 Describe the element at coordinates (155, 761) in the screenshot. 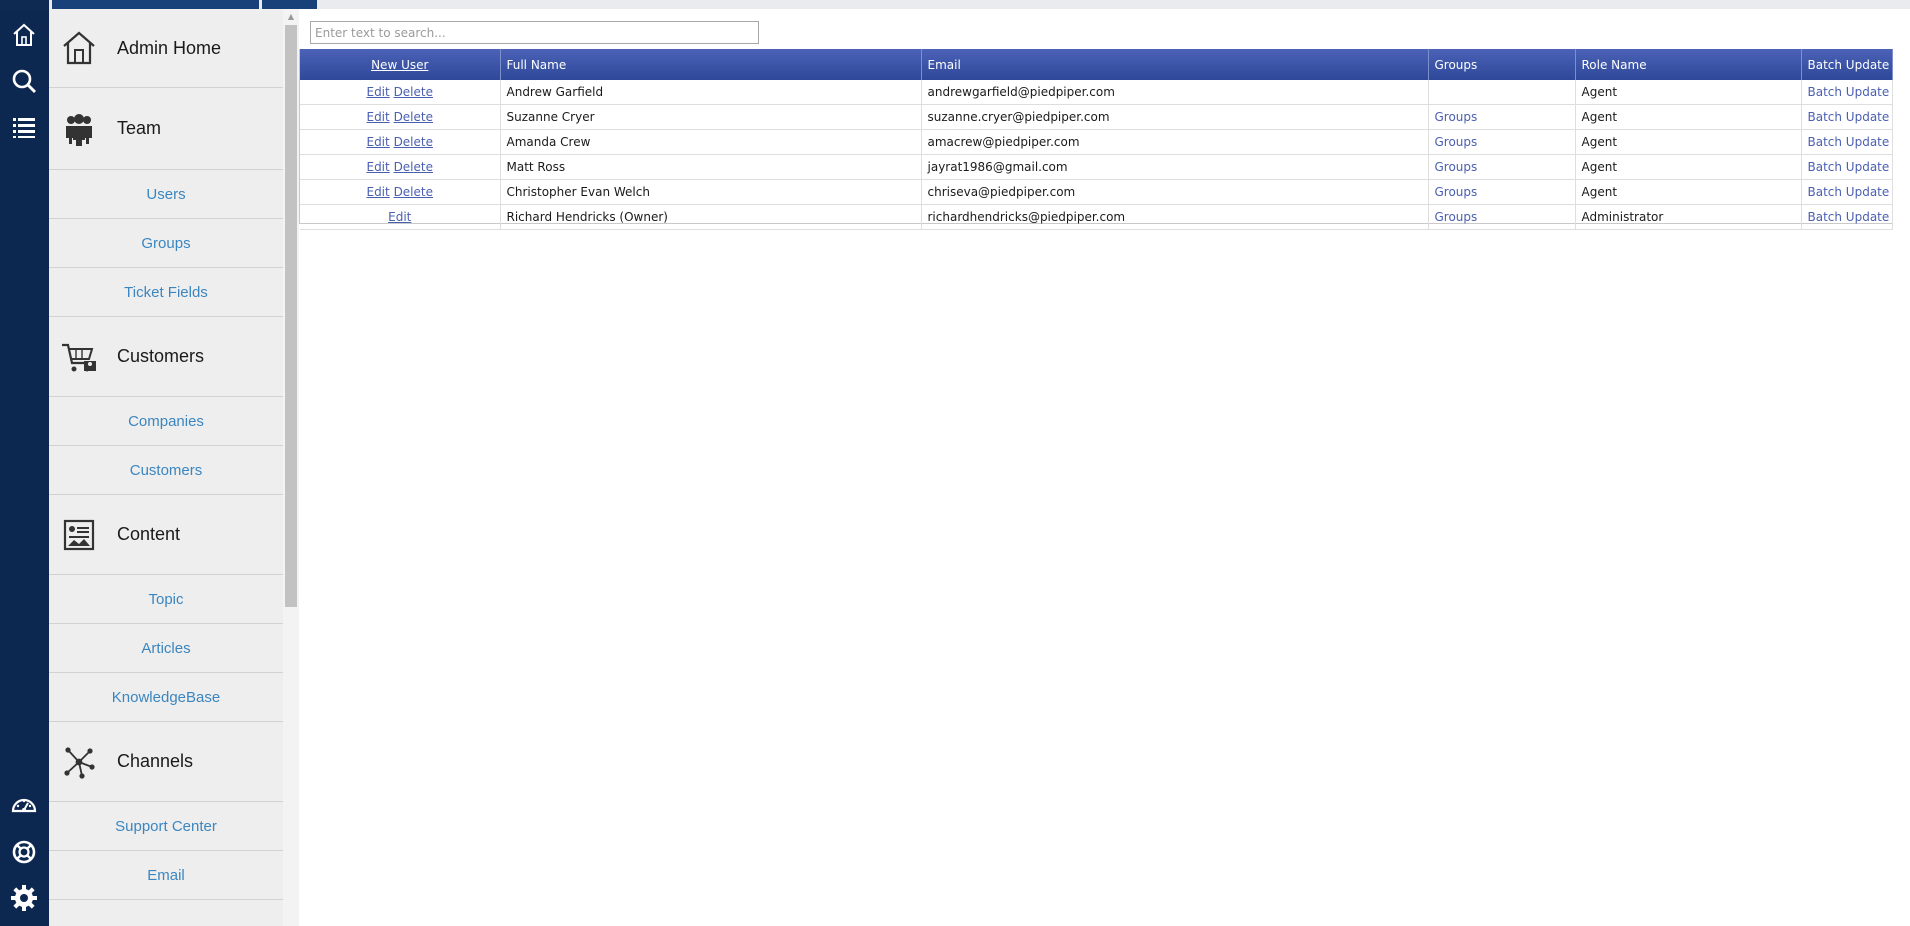

I see `sidebar-section-label: Channels` at that location.